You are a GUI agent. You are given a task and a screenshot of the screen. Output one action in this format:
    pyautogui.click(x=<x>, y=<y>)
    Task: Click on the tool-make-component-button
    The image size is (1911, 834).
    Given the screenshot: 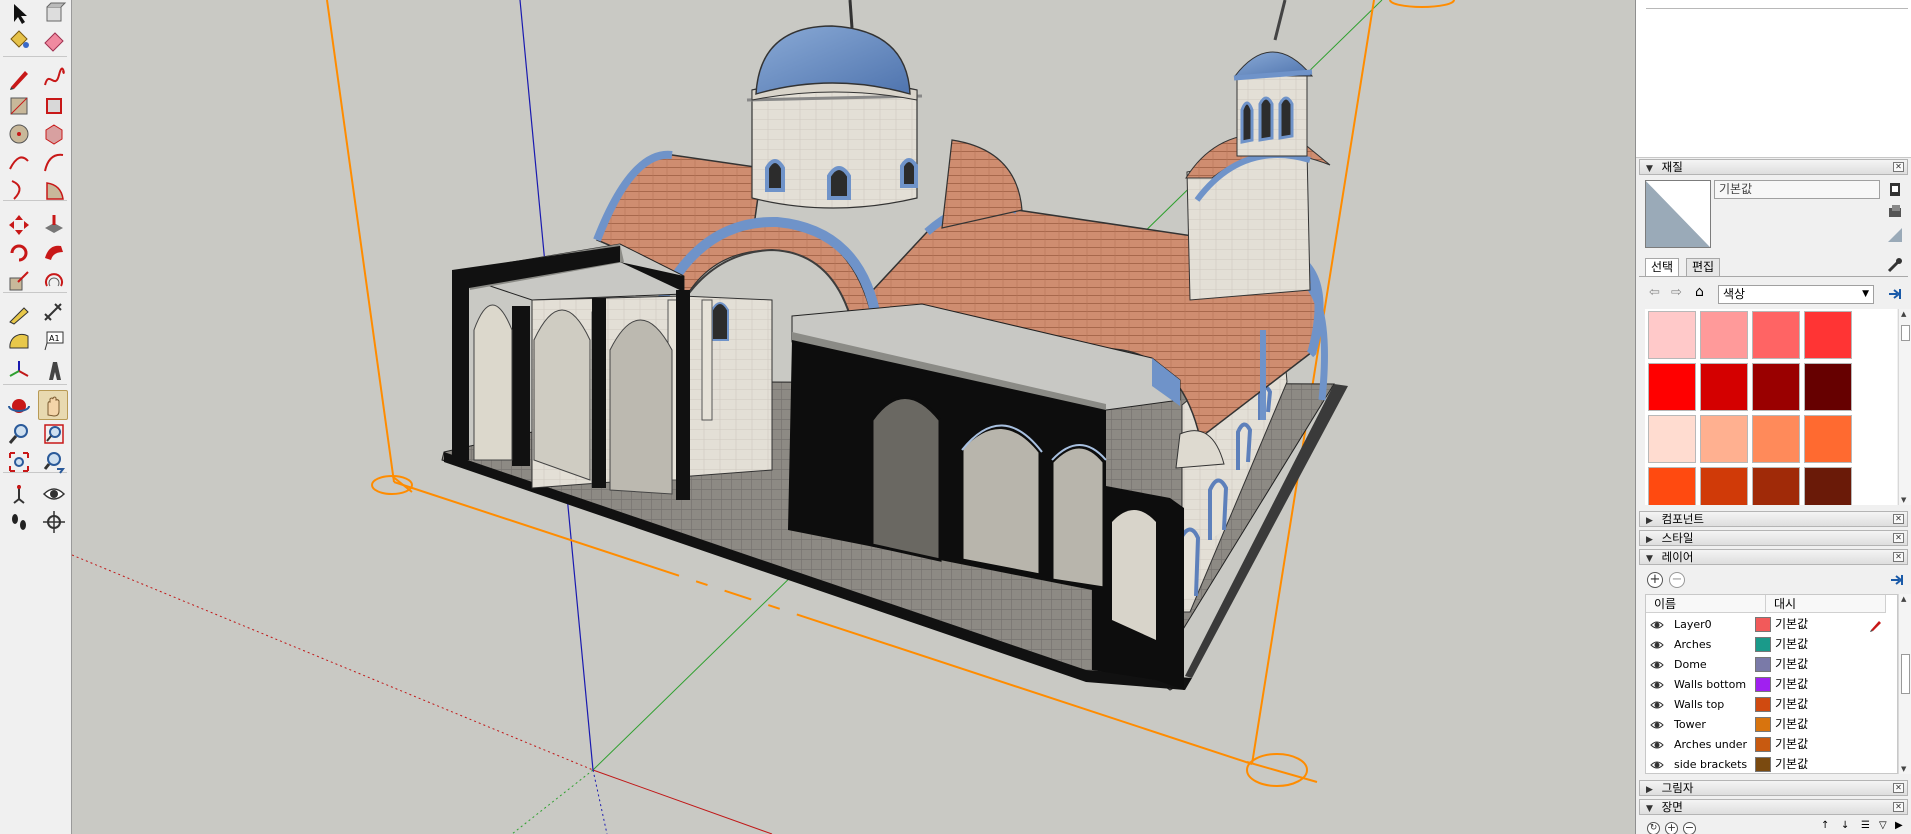 What is the action you would take?
    pyautogui.click(x=53, y=13)
    